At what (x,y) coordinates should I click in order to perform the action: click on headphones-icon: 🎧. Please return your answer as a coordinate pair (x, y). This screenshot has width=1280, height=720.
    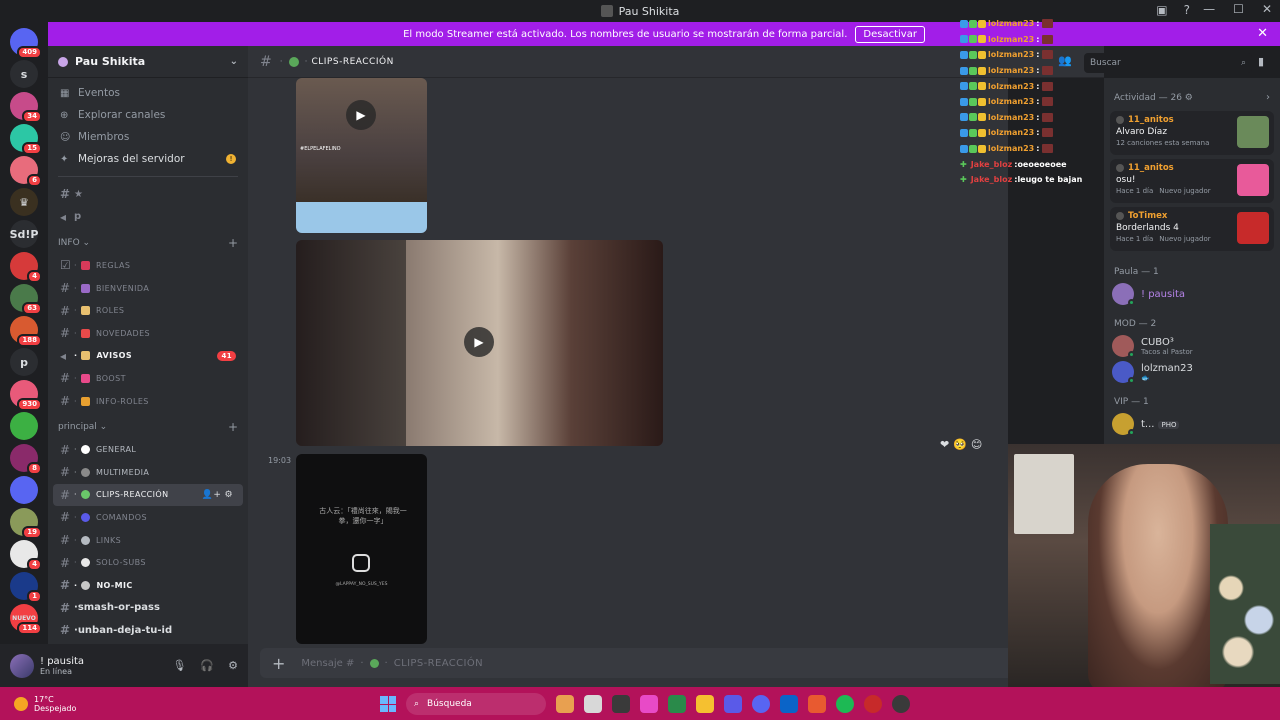
    Looking at the image, I should click on (207, 665).